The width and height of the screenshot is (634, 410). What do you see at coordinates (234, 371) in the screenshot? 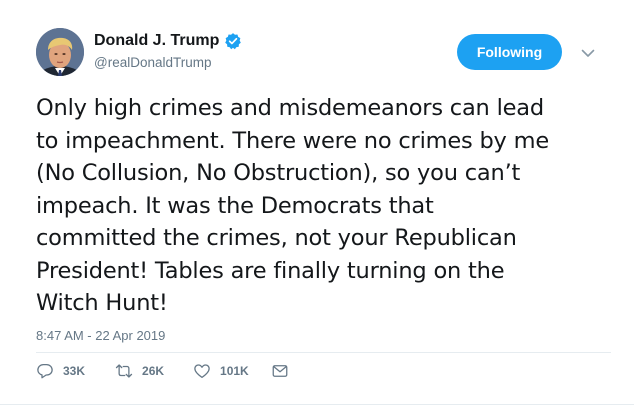
I see `like-count: 101K` at bounding box center [234, 371].